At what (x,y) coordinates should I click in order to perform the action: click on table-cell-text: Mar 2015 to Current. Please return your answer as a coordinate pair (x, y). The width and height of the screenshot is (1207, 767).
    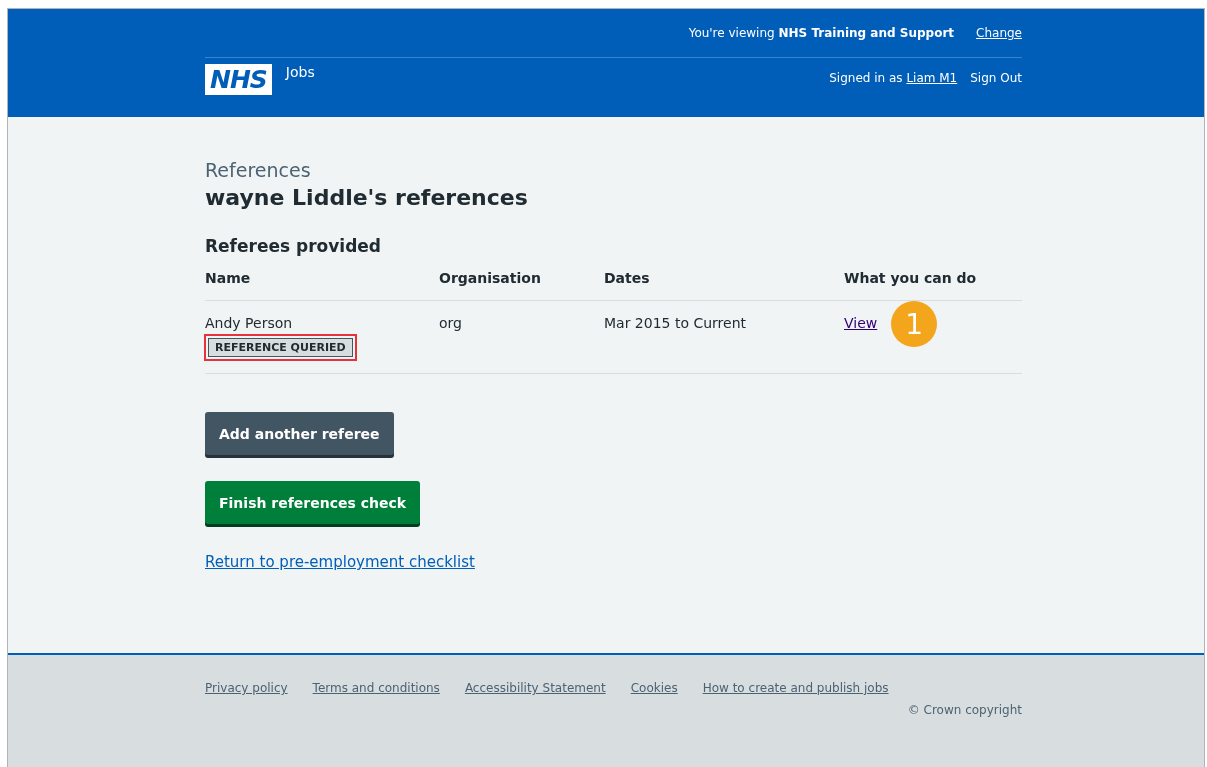
    Looking at the image, I should click on (676, 324).